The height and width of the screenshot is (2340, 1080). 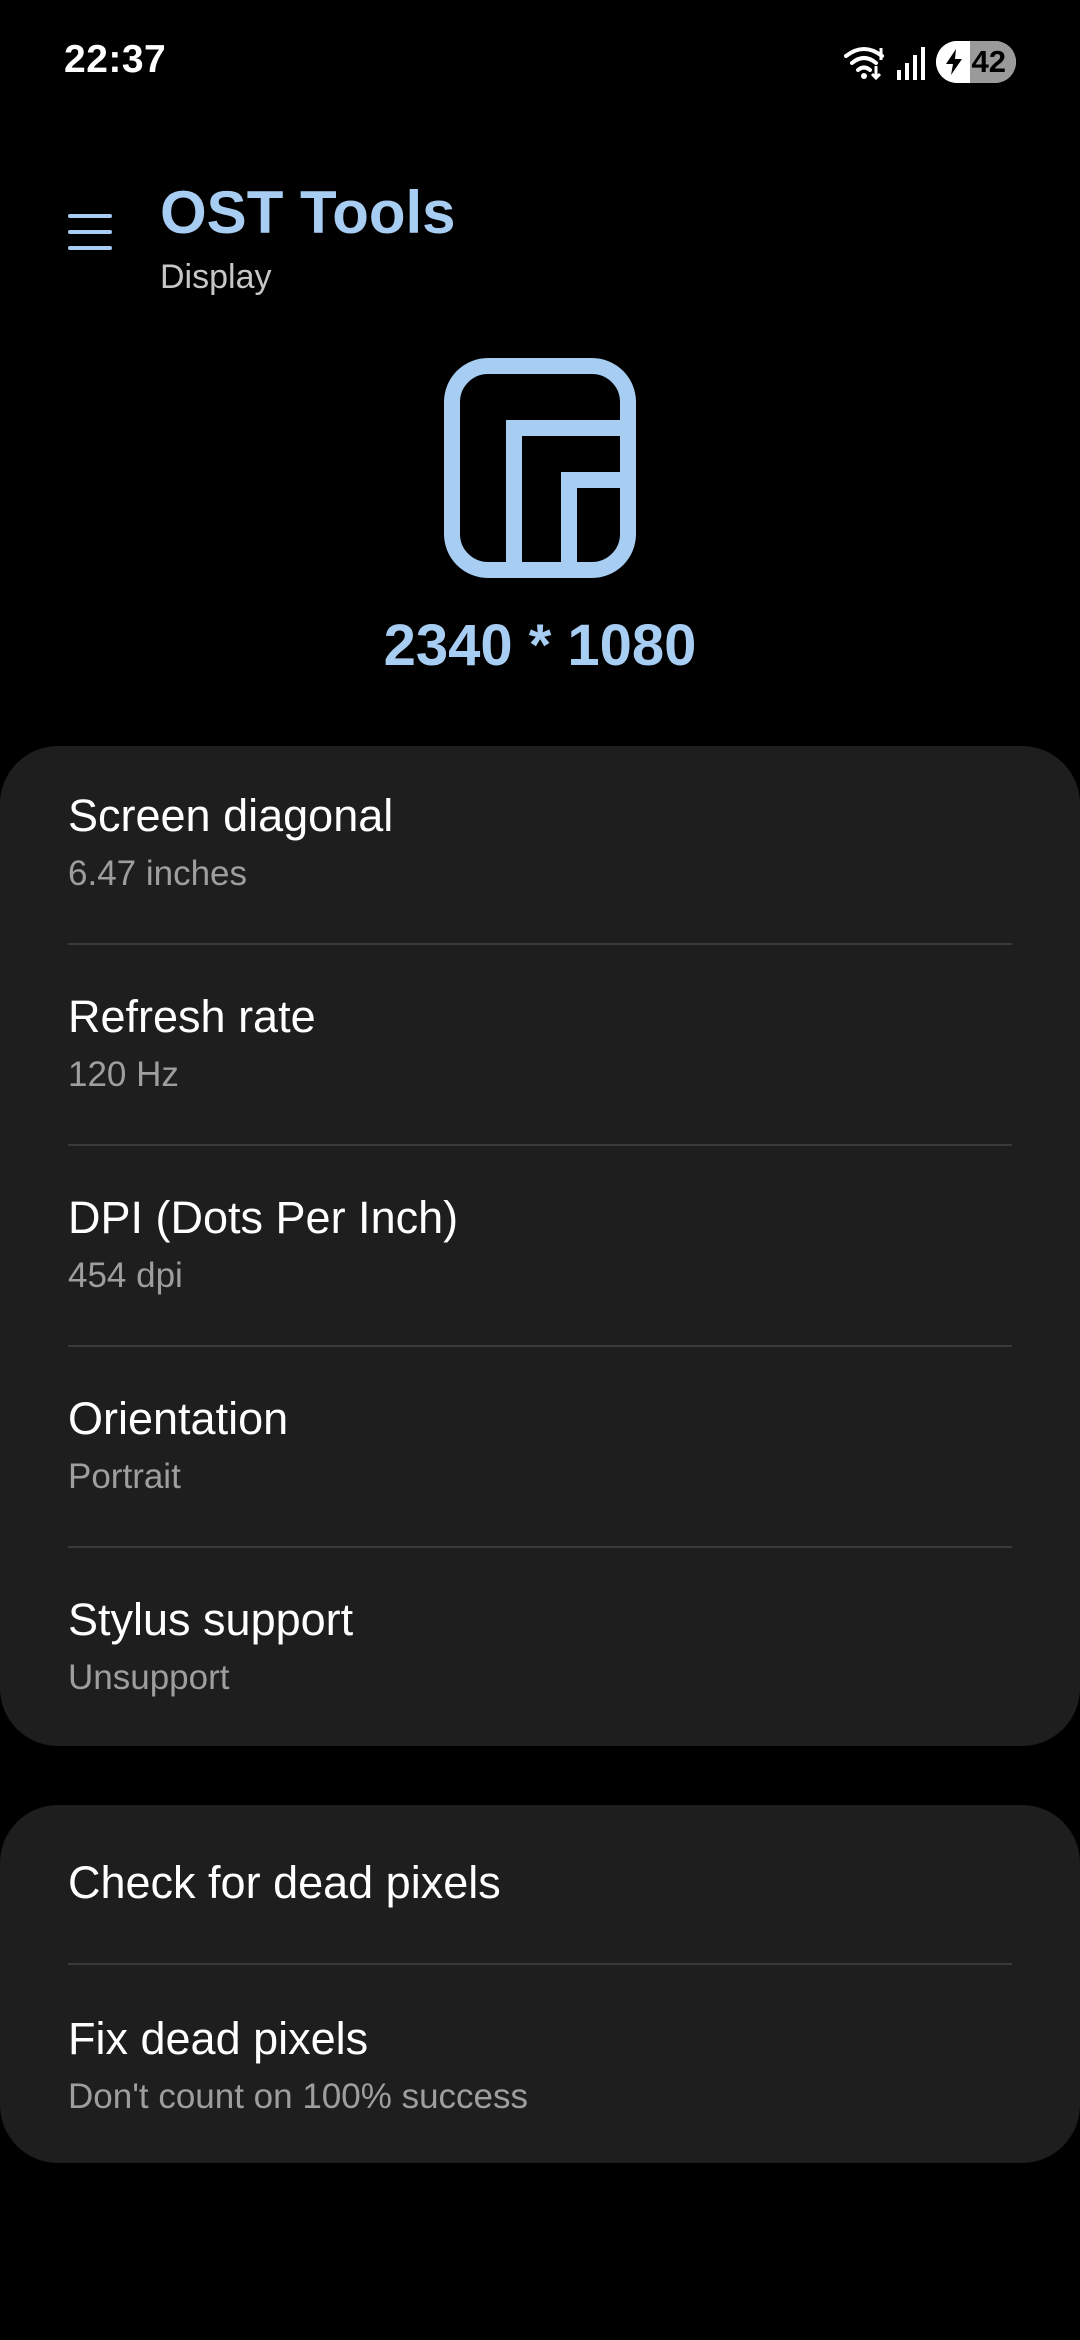 I want to click on item-value: 454 dpi, so click(x=125, y=1275).